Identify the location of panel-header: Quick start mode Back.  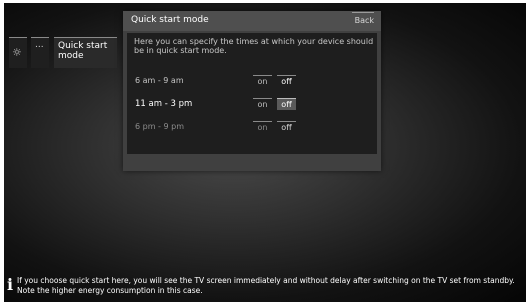
(252, 21).